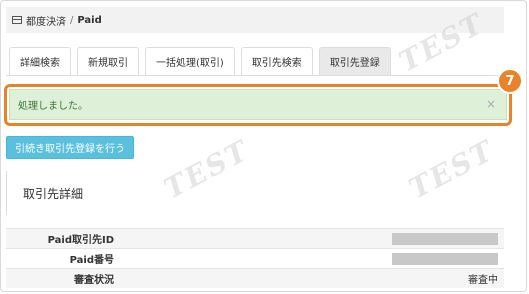 Image resolution: width=529 pixels, height=294 pixels. What do you see at coordinates (17, 20) in the screenshot?
I see `window-icon` at bounding box center [17, 20].